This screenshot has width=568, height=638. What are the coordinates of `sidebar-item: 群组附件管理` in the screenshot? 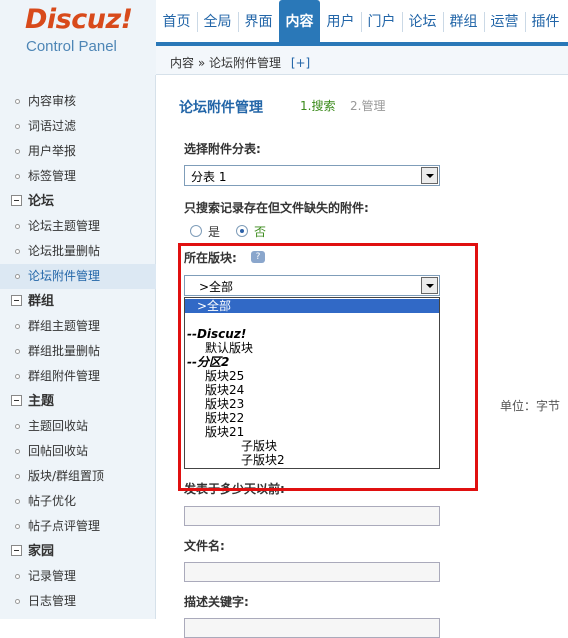 It's located at (78, 376).